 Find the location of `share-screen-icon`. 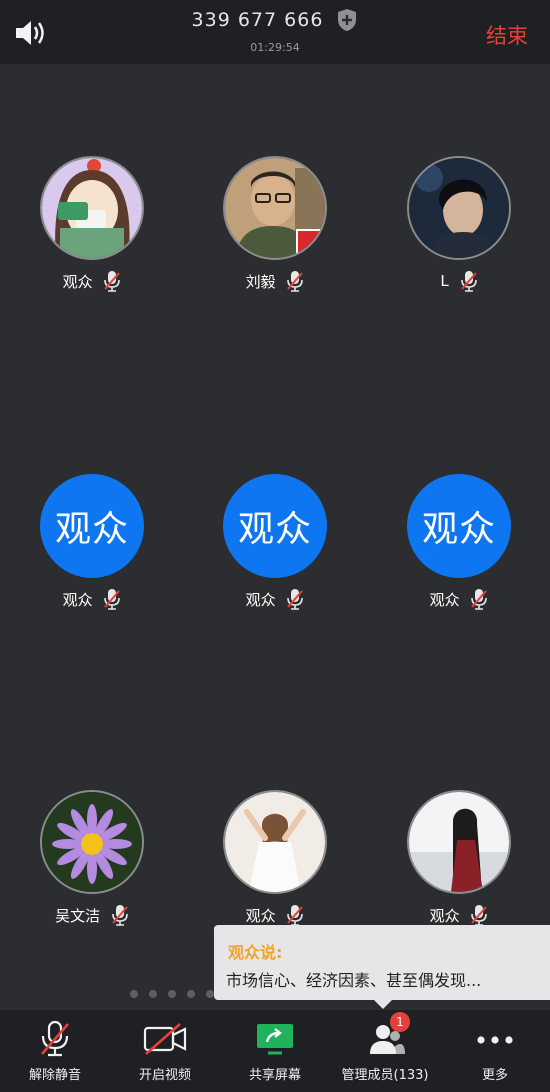

share-screen-icon is located at coordinates (275, 1039).